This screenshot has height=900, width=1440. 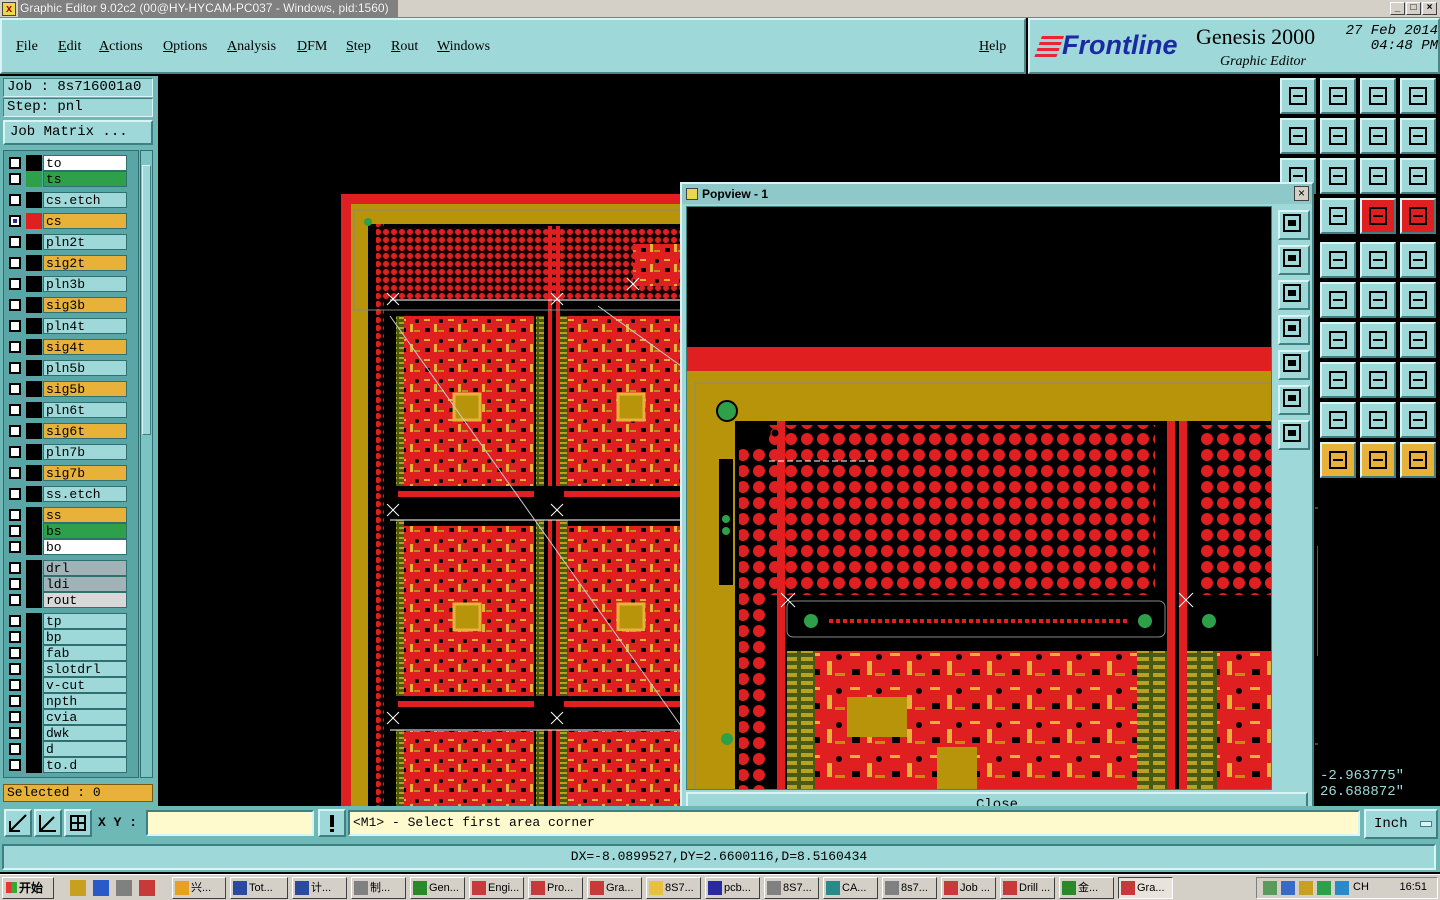 What do you see at coordinates (1418, 176) in the screenshot?
I see `help-tool-button` at bounding box center [1418, 176].